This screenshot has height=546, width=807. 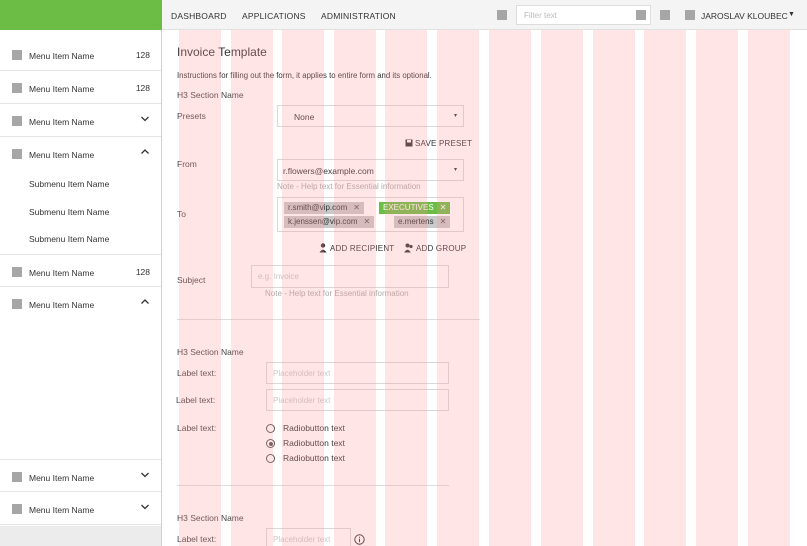 What do you see at coordinates (199, 16) in the screenshot?
I see `nav-dashboard: DASHBOARD` at bounding box center [199, 16].